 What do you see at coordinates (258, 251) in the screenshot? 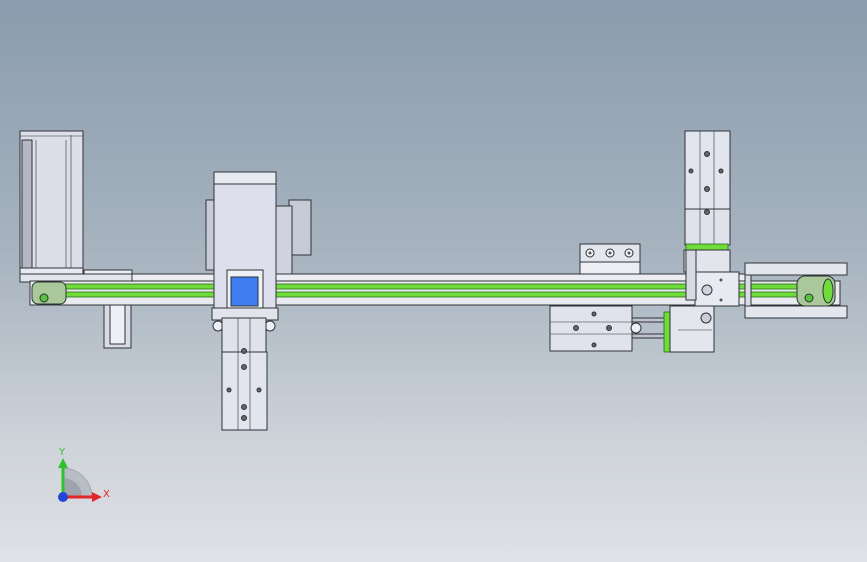
I see `center-carriage` at bounding box center [258, 251].